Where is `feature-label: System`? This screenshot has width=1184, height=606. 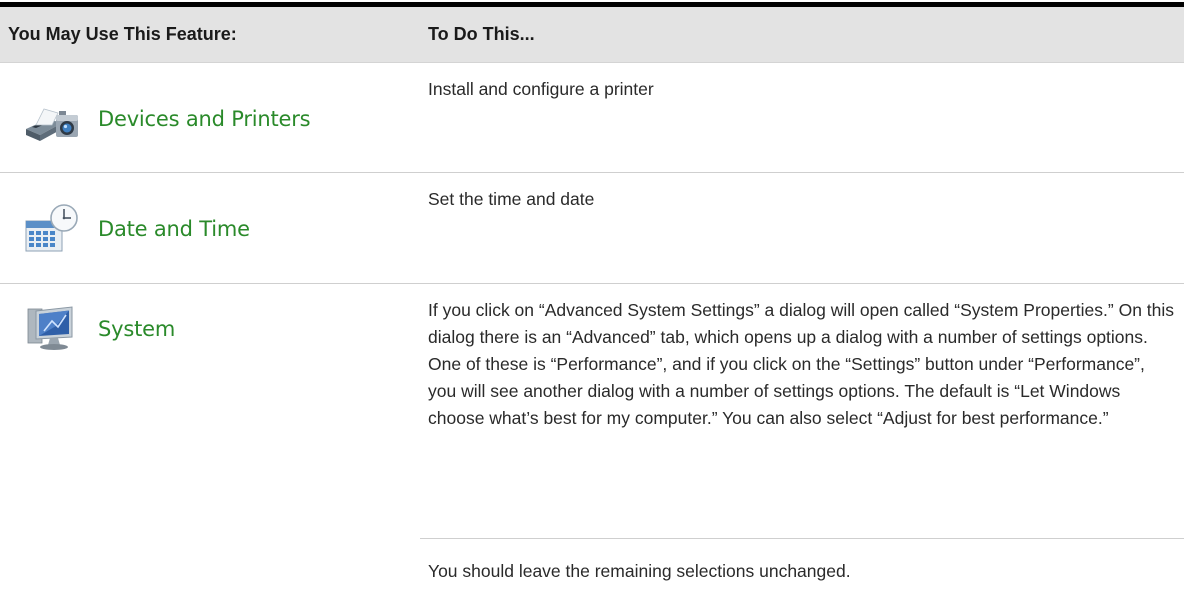 feature-label: System is located at coordinates (137, 329).